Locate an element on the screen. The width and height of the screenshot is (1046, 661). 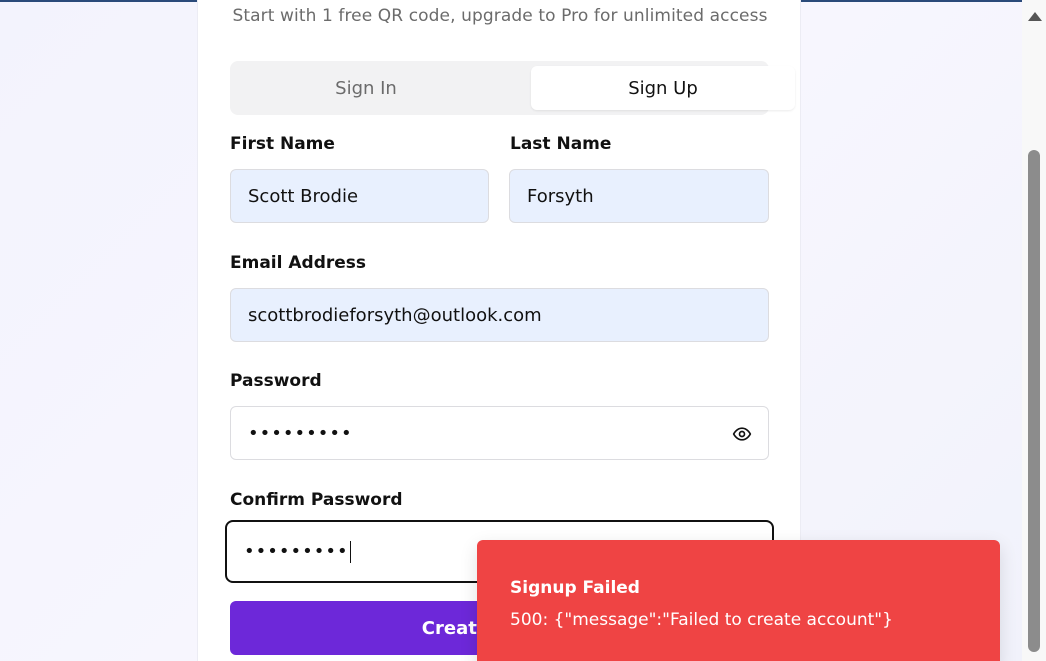
tab-sign-up: Sign Up is located at coordinates (663, 88).